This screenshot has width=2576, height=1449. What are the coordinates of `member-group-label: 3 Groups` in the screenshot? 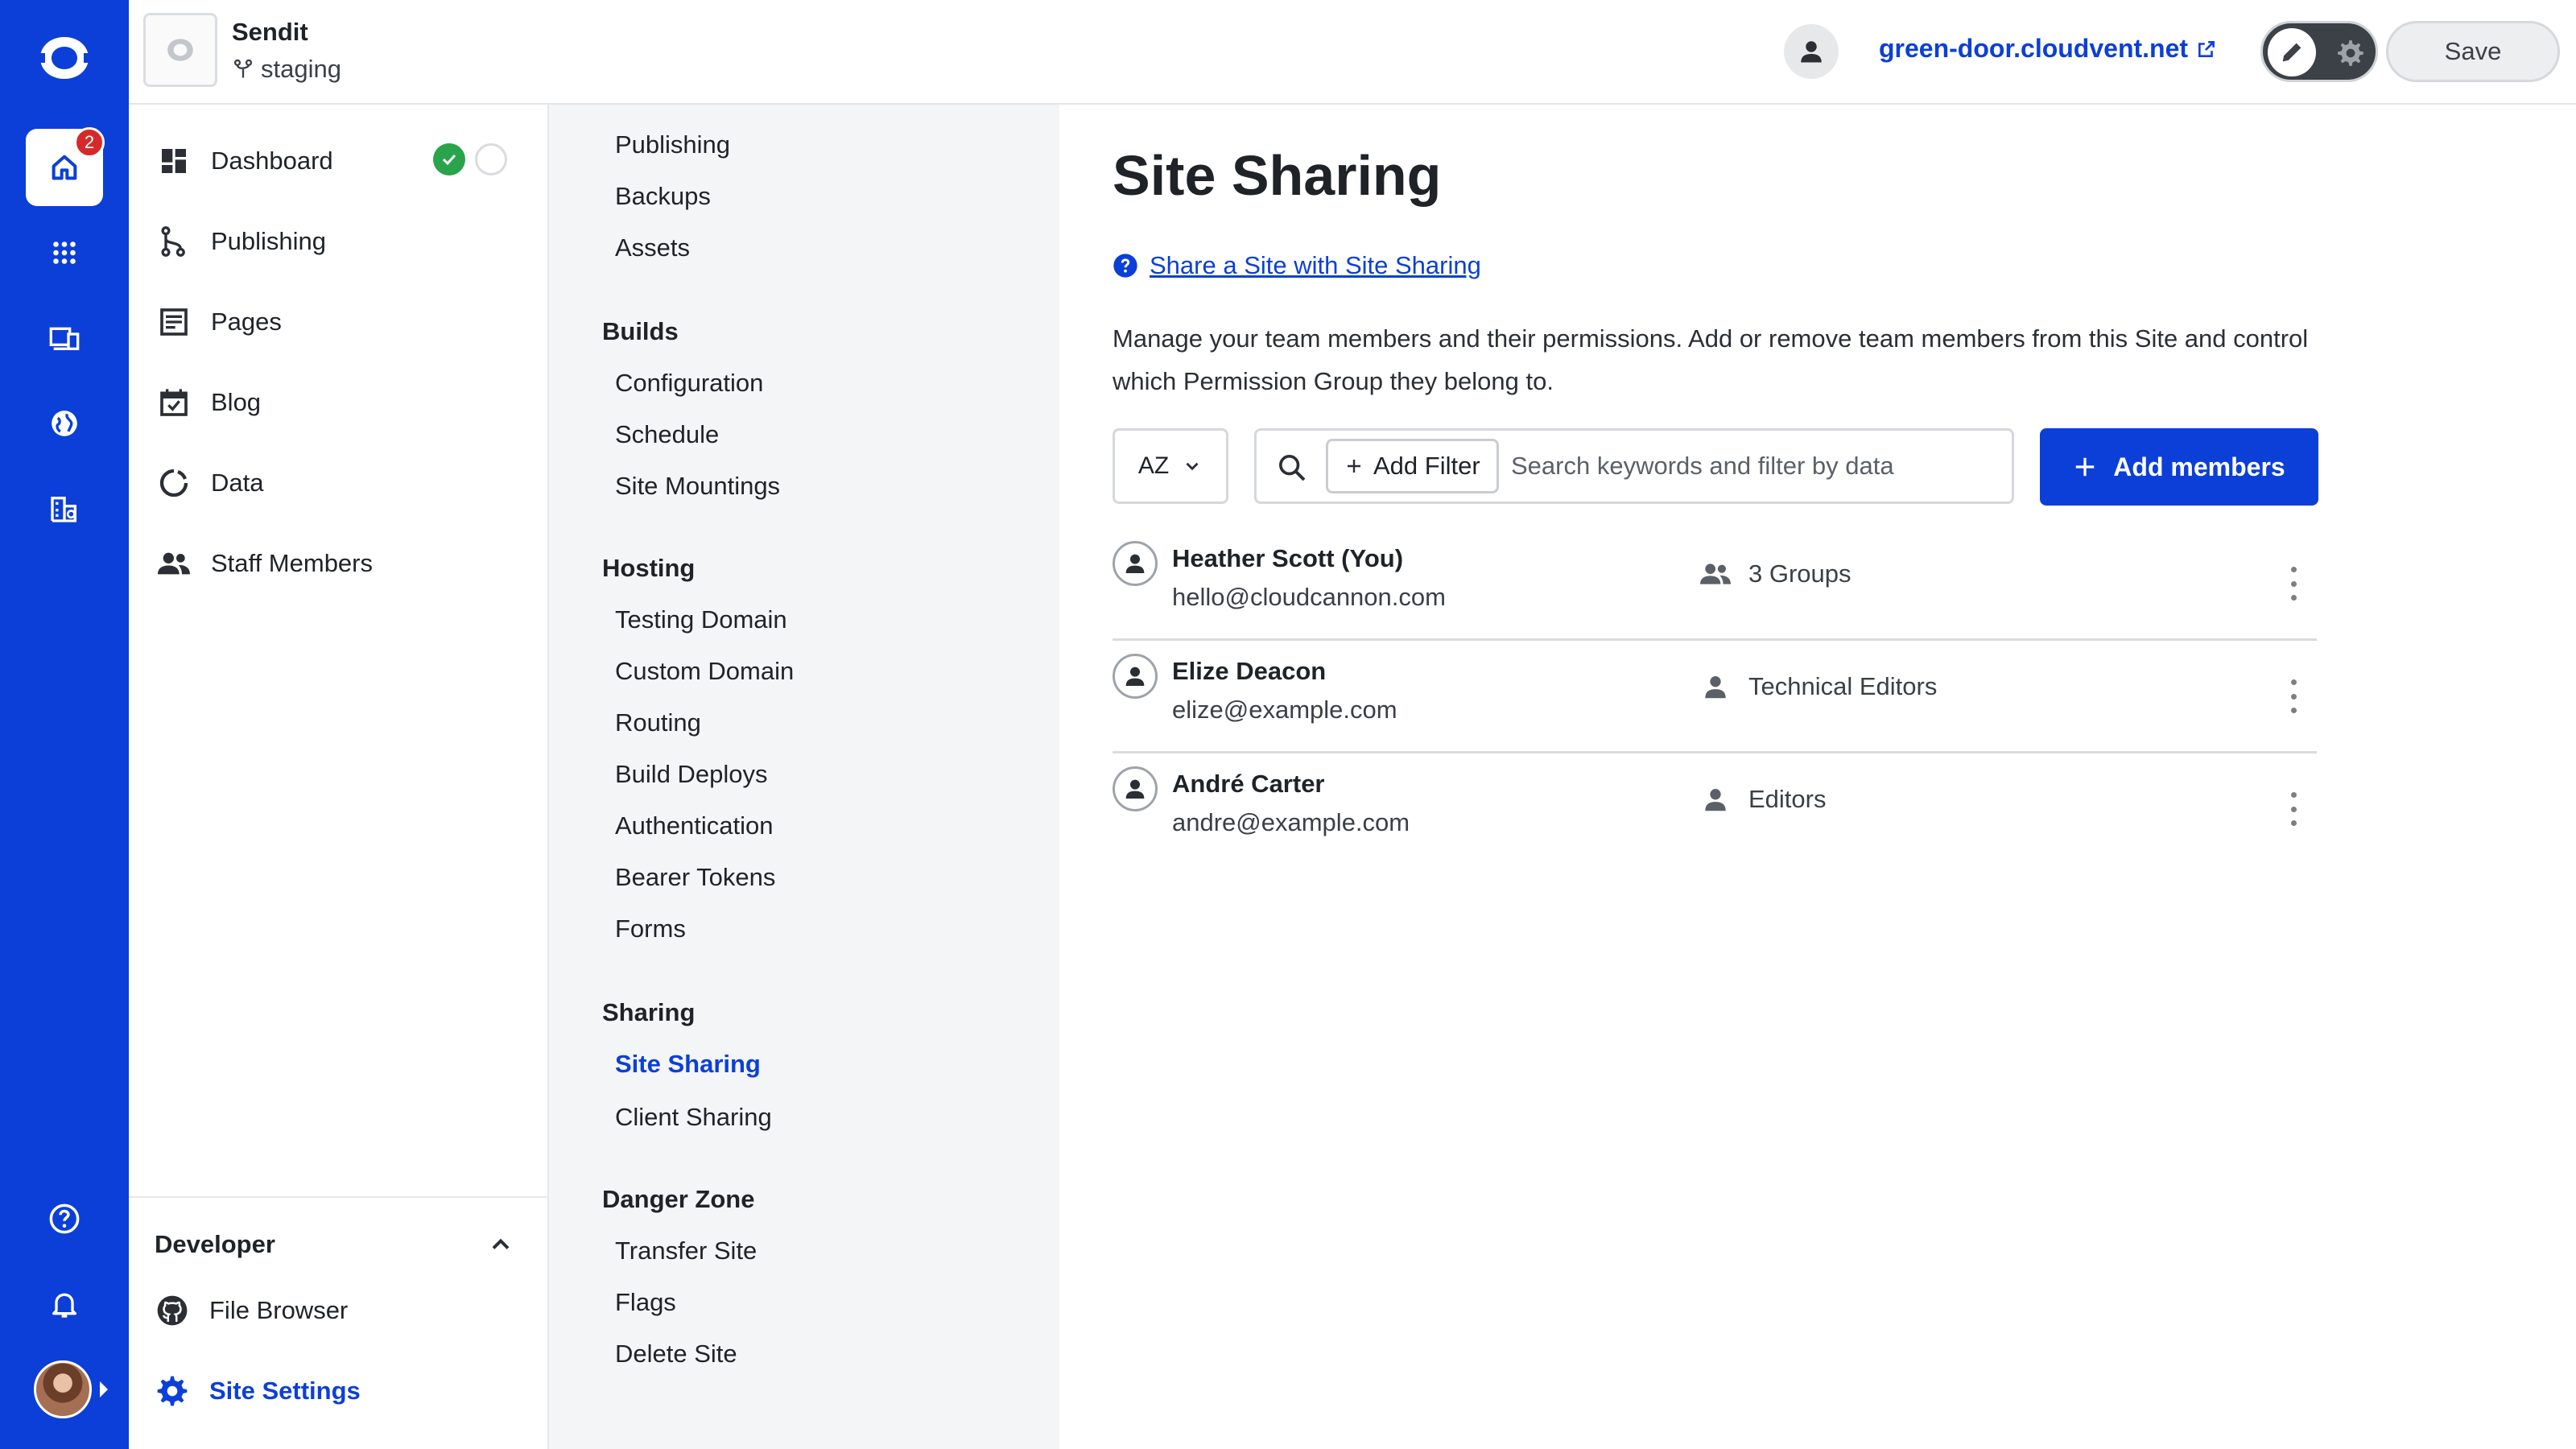 It's located at (1800, 573).